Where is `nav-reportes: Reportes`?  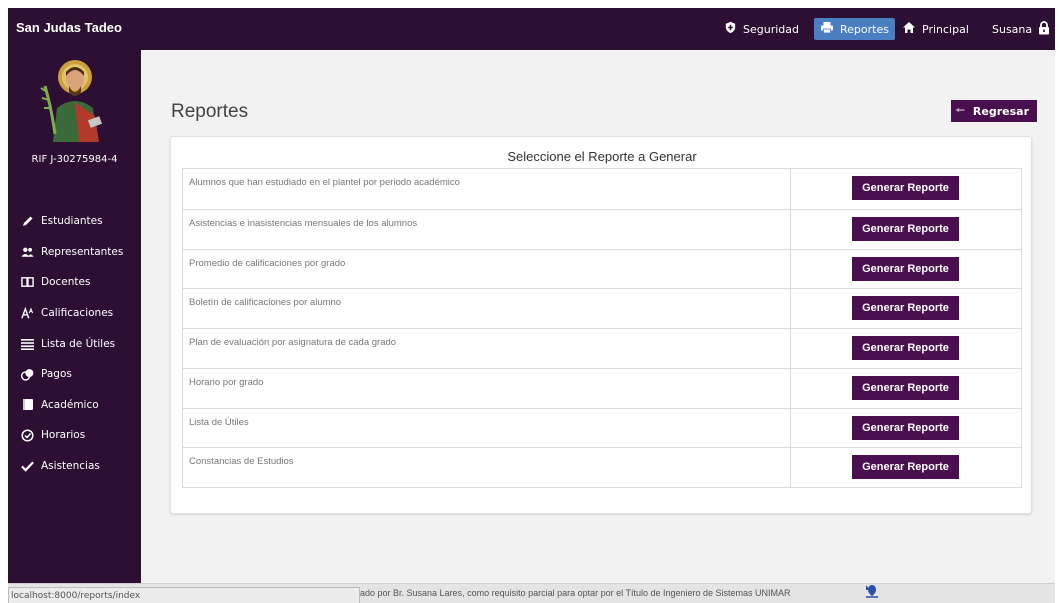
nav-reportes: Reportes is located at coordinates (854, 29).